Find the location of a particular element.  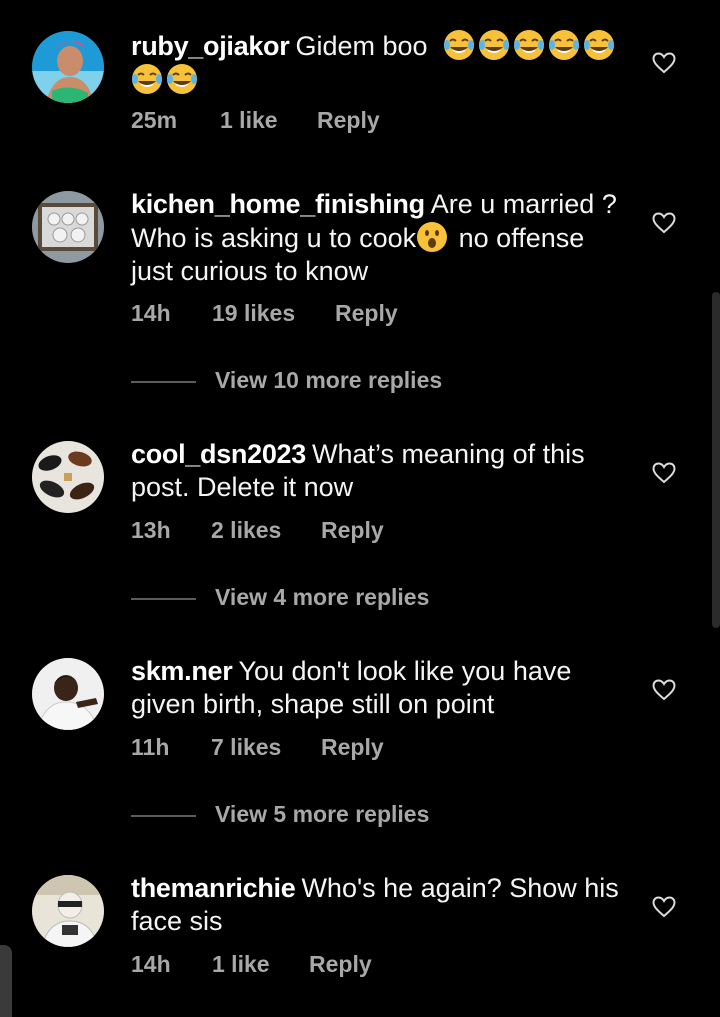

like-count: 19 likes is located at coordinates (253, 313).